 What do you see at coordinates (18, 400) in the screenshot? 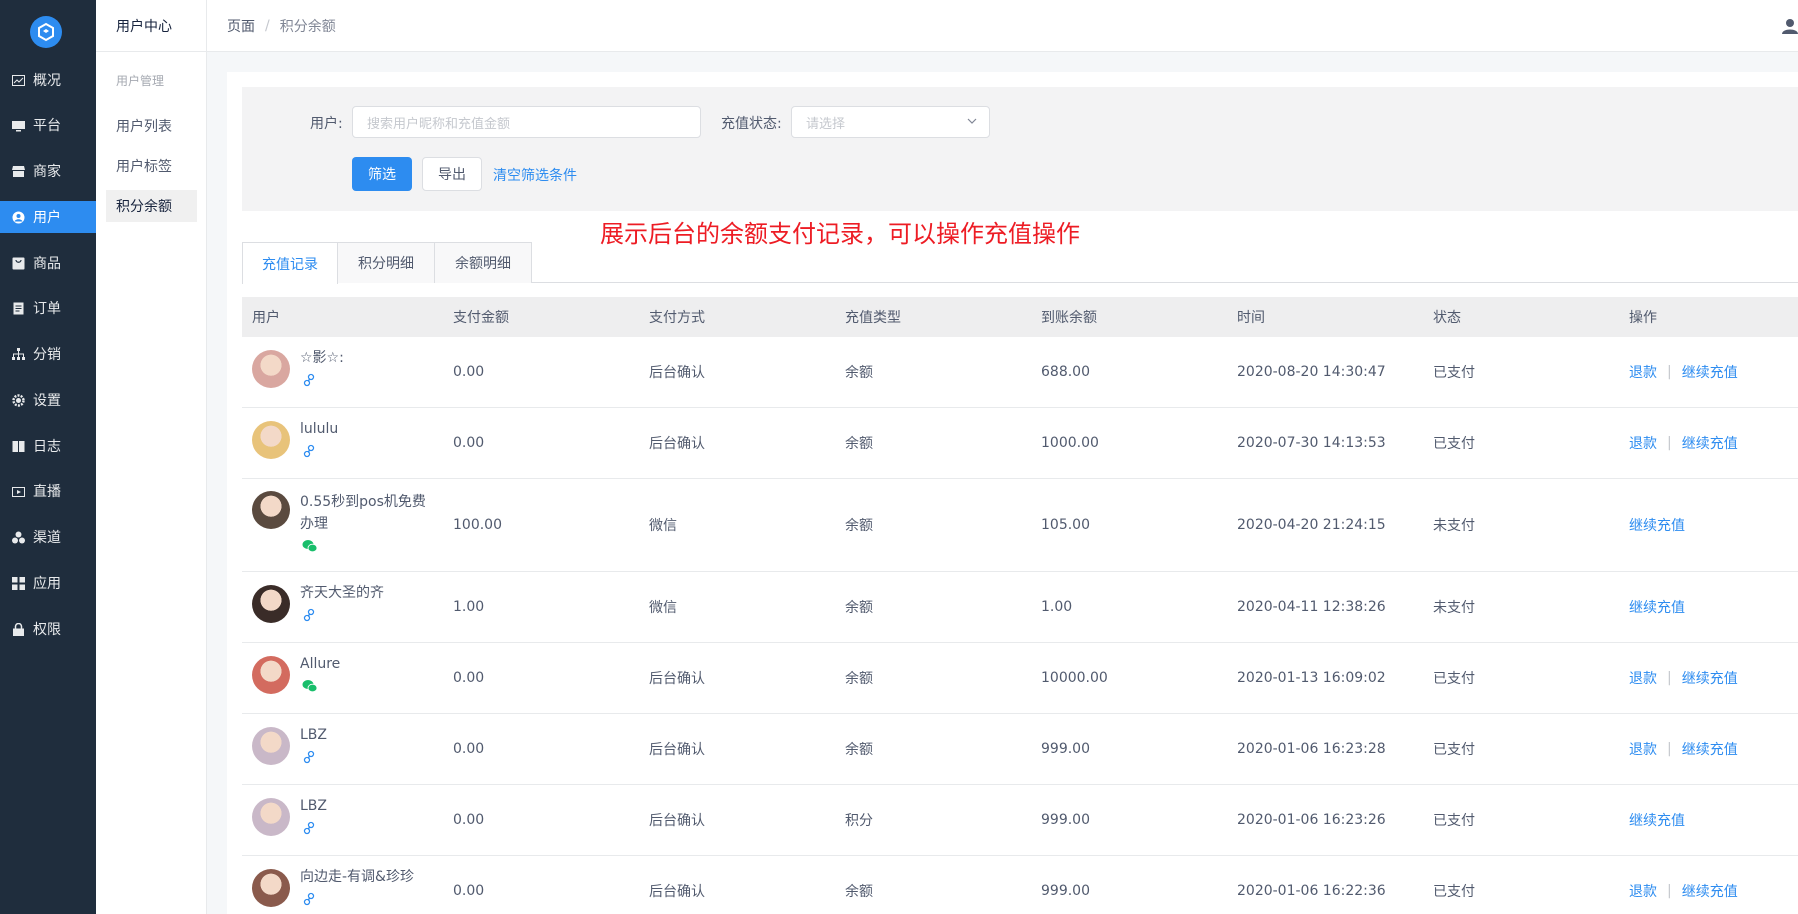
I see `gear-icon` at bounding box center [18, 400].